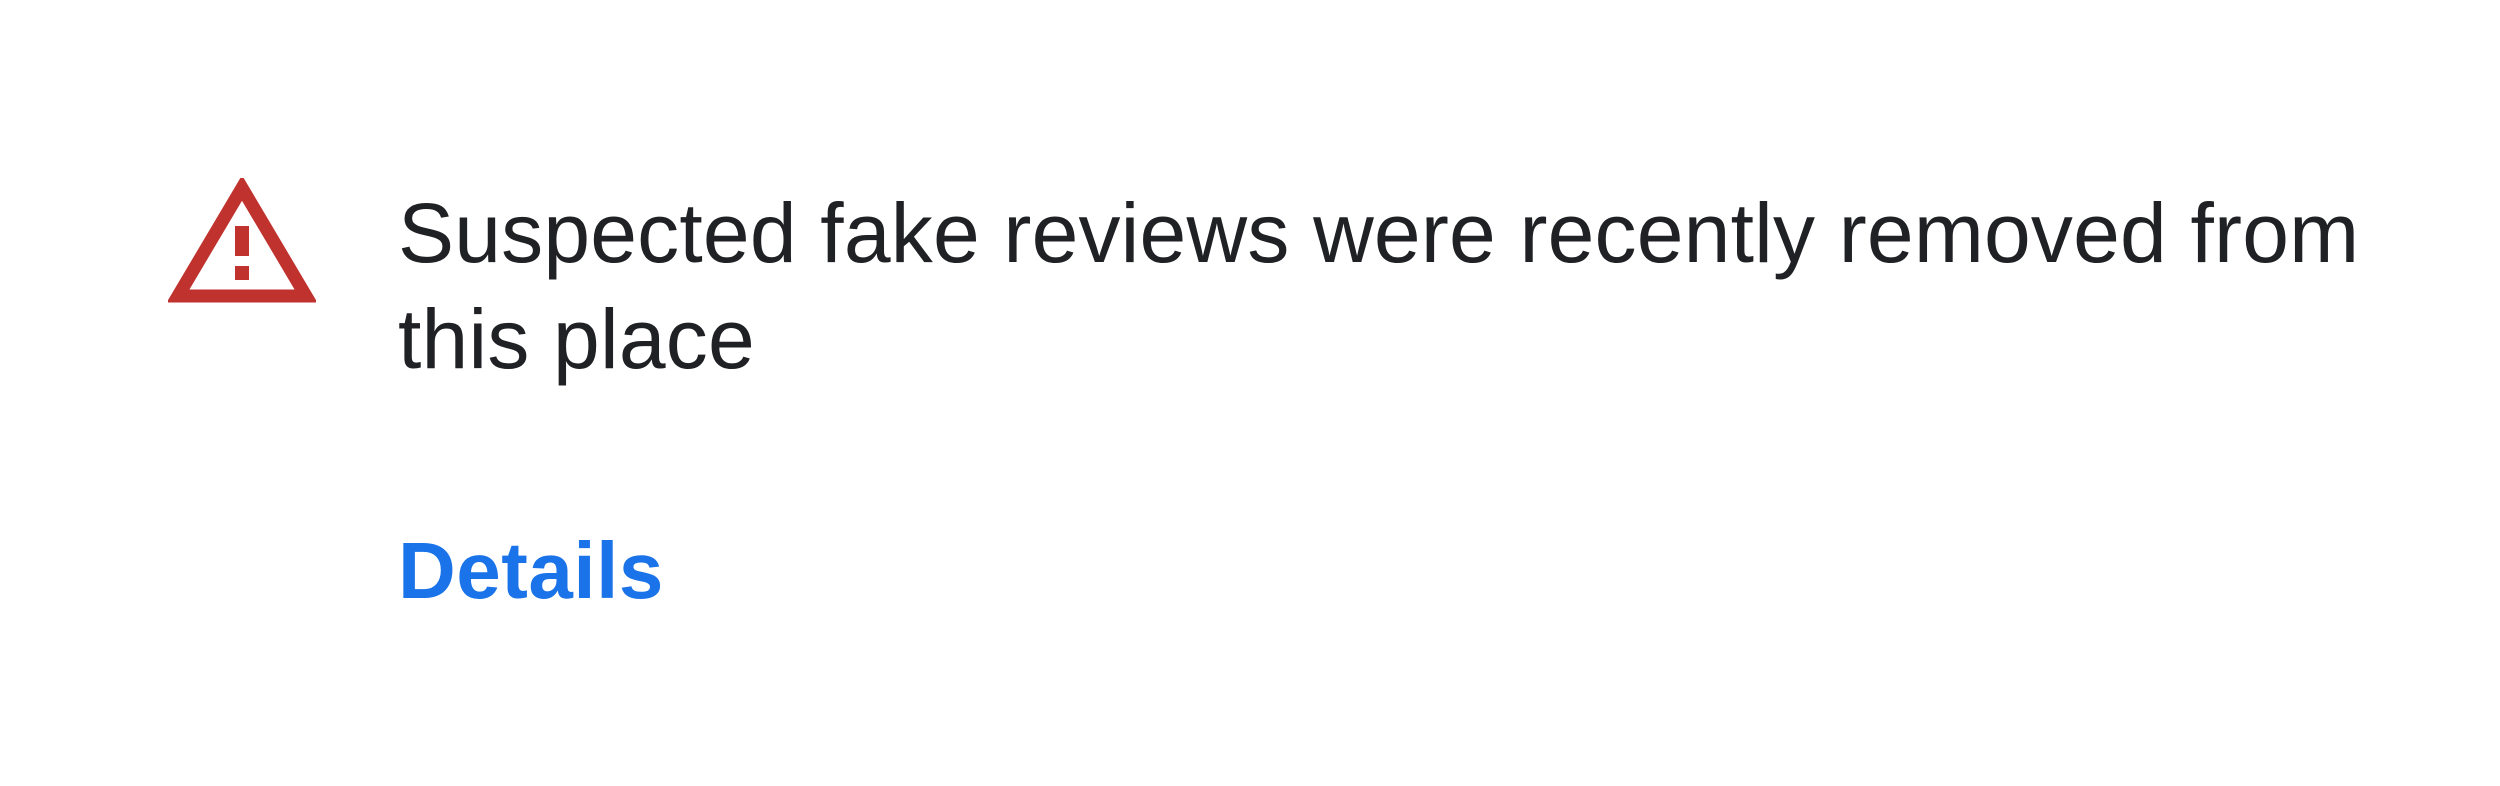 This screenshot has height=786, width=2500. I want to click on details-link: Details, so click(531, 571).